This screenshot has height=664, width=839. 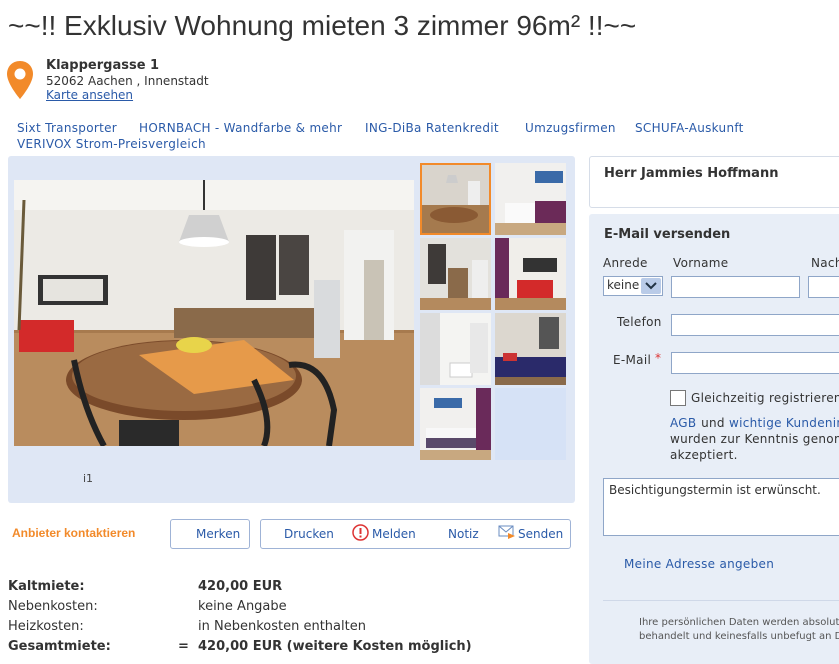 What do you see at coordinates (632, 360) in the screenshot?
I see `email-label: E-Mail` at bounding box center [632, 360].